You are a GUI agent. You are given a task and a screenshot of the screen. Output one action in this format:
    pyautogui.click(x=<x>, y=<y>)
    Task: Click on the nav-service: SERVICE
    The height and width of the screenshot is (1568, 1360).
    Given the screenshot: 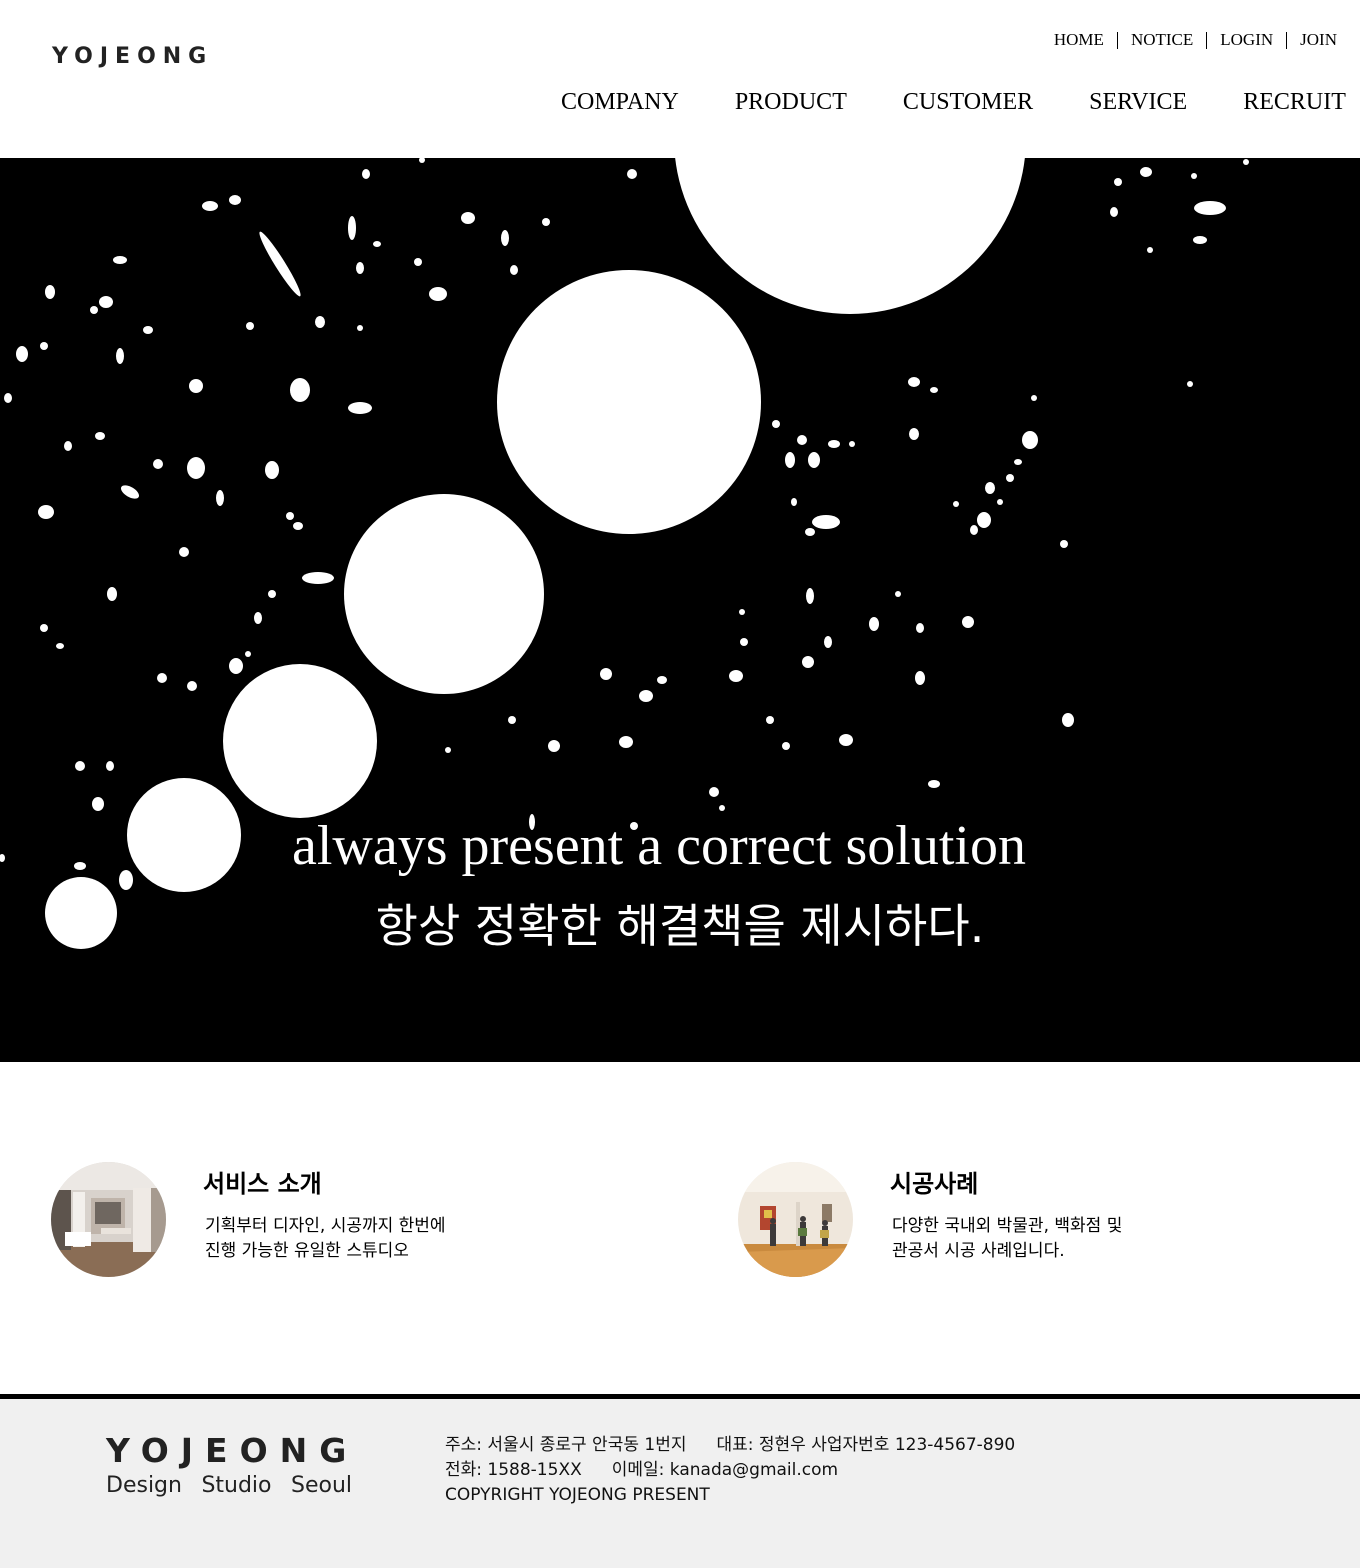 What is the action you would take?
    pyautogui.click(x=1138, y=105)
    